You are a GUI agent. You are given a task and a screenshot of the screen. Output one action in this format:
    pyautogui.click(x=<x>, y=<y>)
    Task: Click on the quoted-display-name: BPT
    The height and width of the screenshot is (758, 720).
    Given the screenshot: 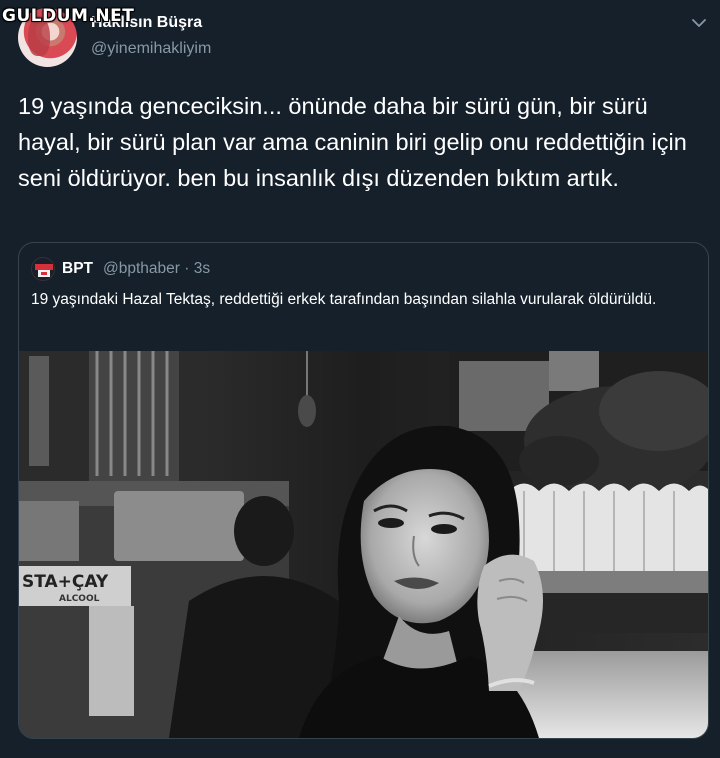 What is the action you would take?
    pyautogui.click(x=77, y=269)
    